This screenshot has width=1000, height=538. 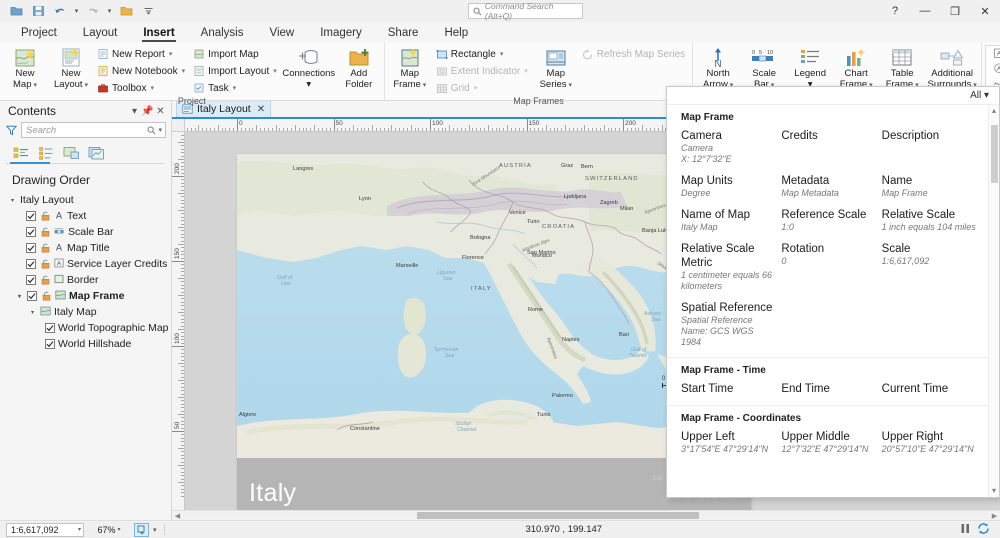 I want to click on dt-item-upper-middle: Upper Middle 12°7'32"E 47°29'14"N, so click(x=831, y=442).